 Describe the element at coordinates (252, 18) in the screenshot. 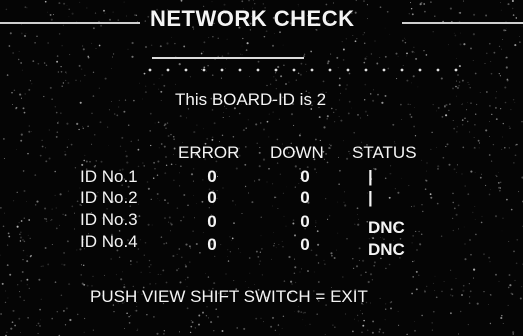

I see `page-title: NETWORK CHECK` at that location.